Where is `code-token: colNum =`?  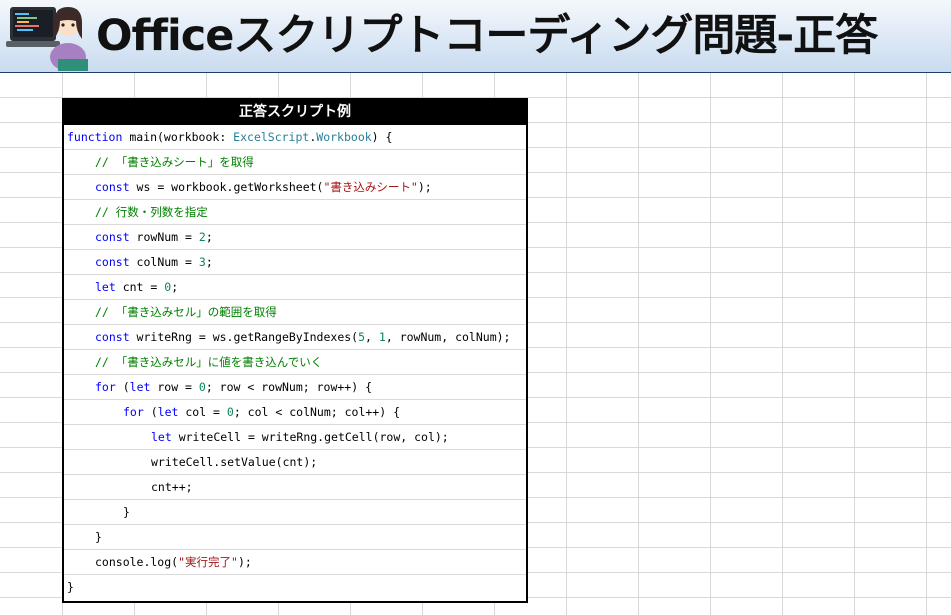
code-token: colNum = is located at coordinates (164, 262).